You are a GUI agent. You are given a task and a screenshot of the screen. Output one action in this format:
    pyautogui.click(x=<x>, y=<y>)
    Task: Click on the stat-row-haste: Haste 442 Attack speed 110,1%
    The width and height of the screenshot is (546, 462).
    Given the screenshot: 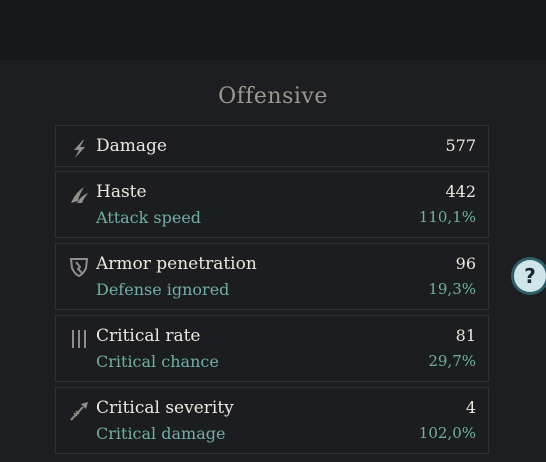 What is the action you would take?
    pyautogui.click(x=272, y=204)
    